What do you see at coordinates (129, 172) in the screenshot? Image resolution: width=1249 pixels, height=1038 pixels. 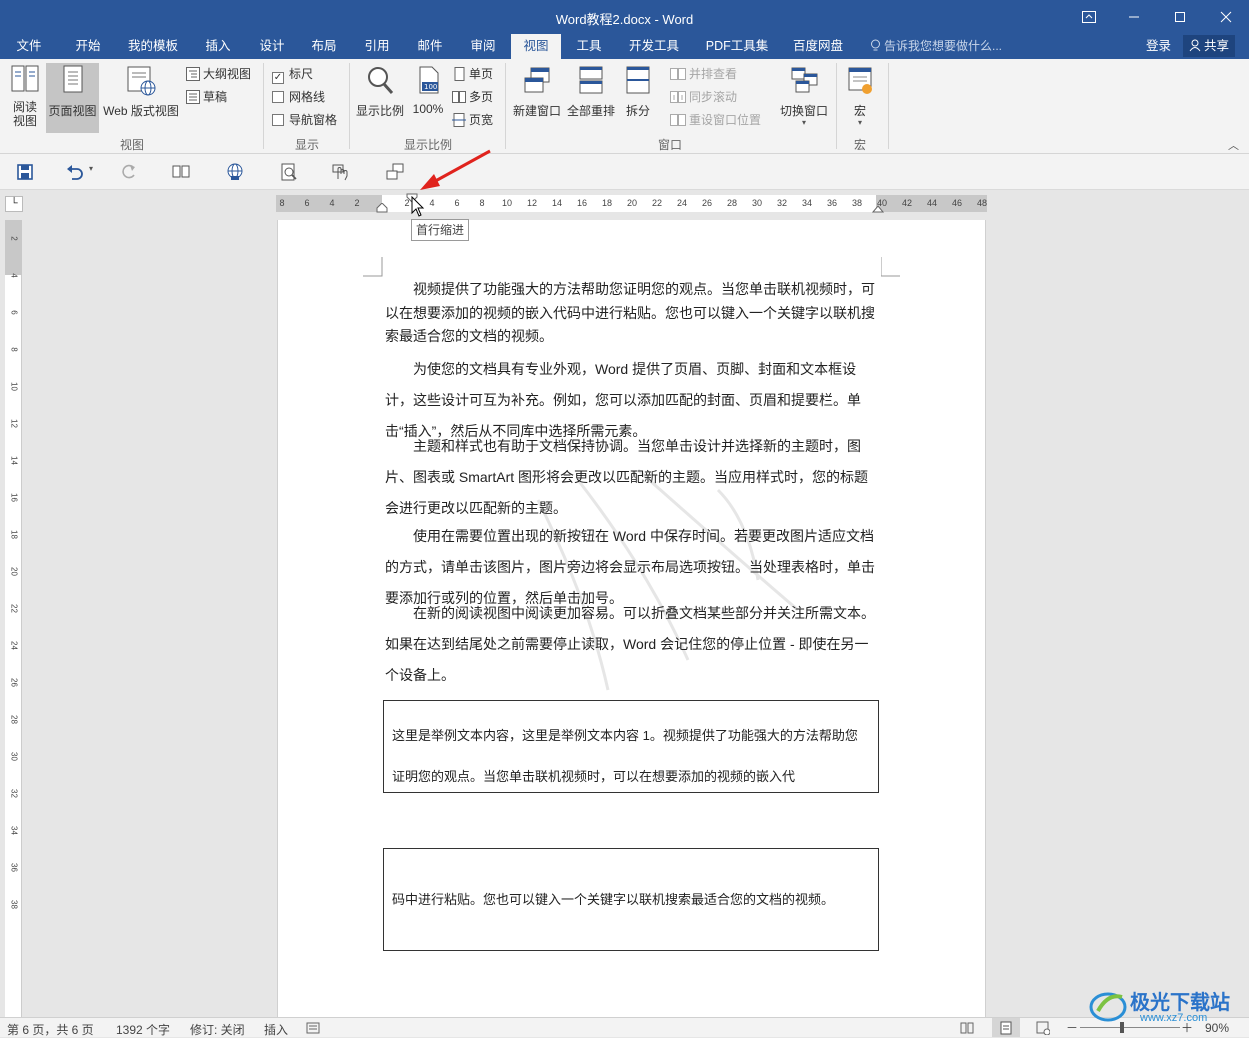 I see `redo-icon` at bounding box center [129, 172].